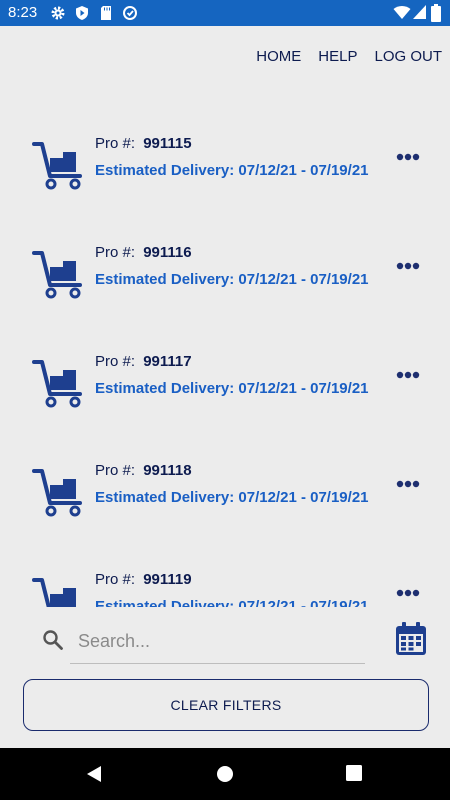 This screenshot has height=800, width=450. I want to click on nav-logout: LOG OUT, so click(408, 56).